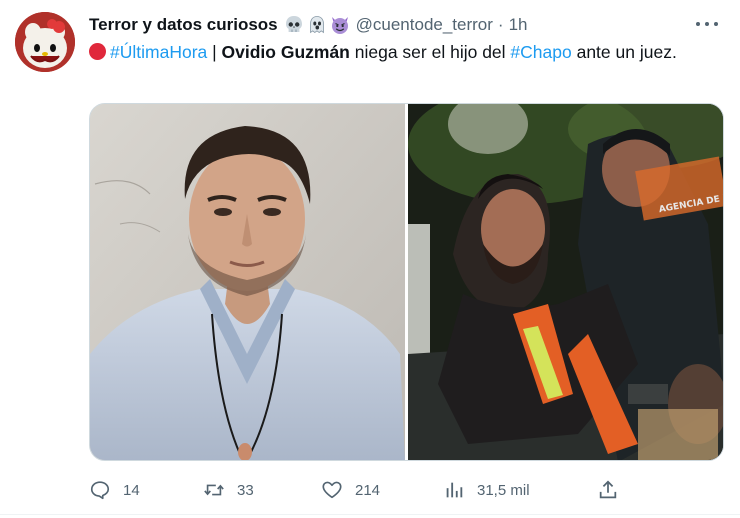 This screenshot has width=740, height=518. I want to click on text-end: ante un juez., so click(624, 52).